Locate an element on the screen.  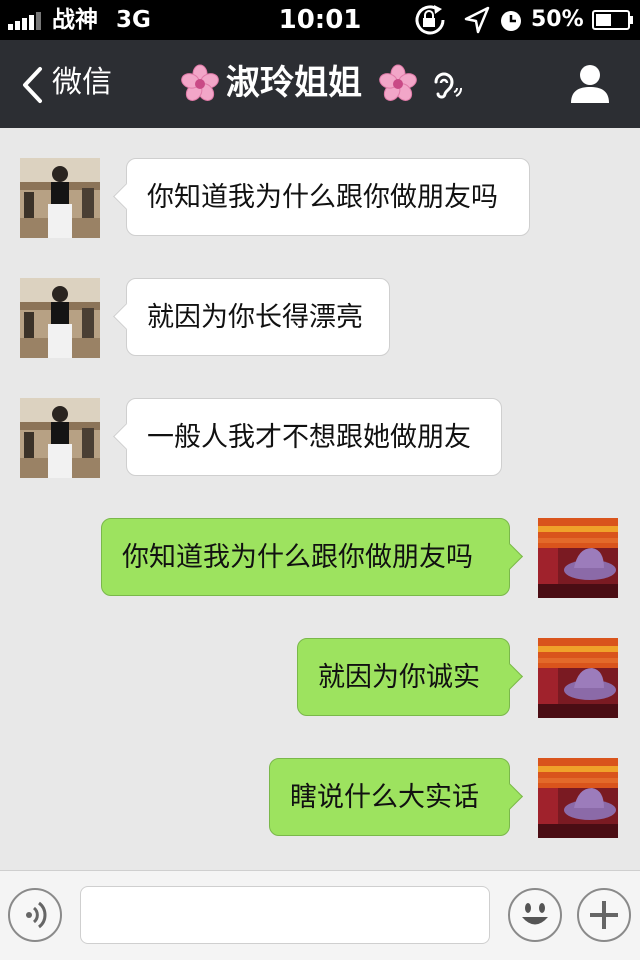
battery-fill is located at coordinates (603, 20).